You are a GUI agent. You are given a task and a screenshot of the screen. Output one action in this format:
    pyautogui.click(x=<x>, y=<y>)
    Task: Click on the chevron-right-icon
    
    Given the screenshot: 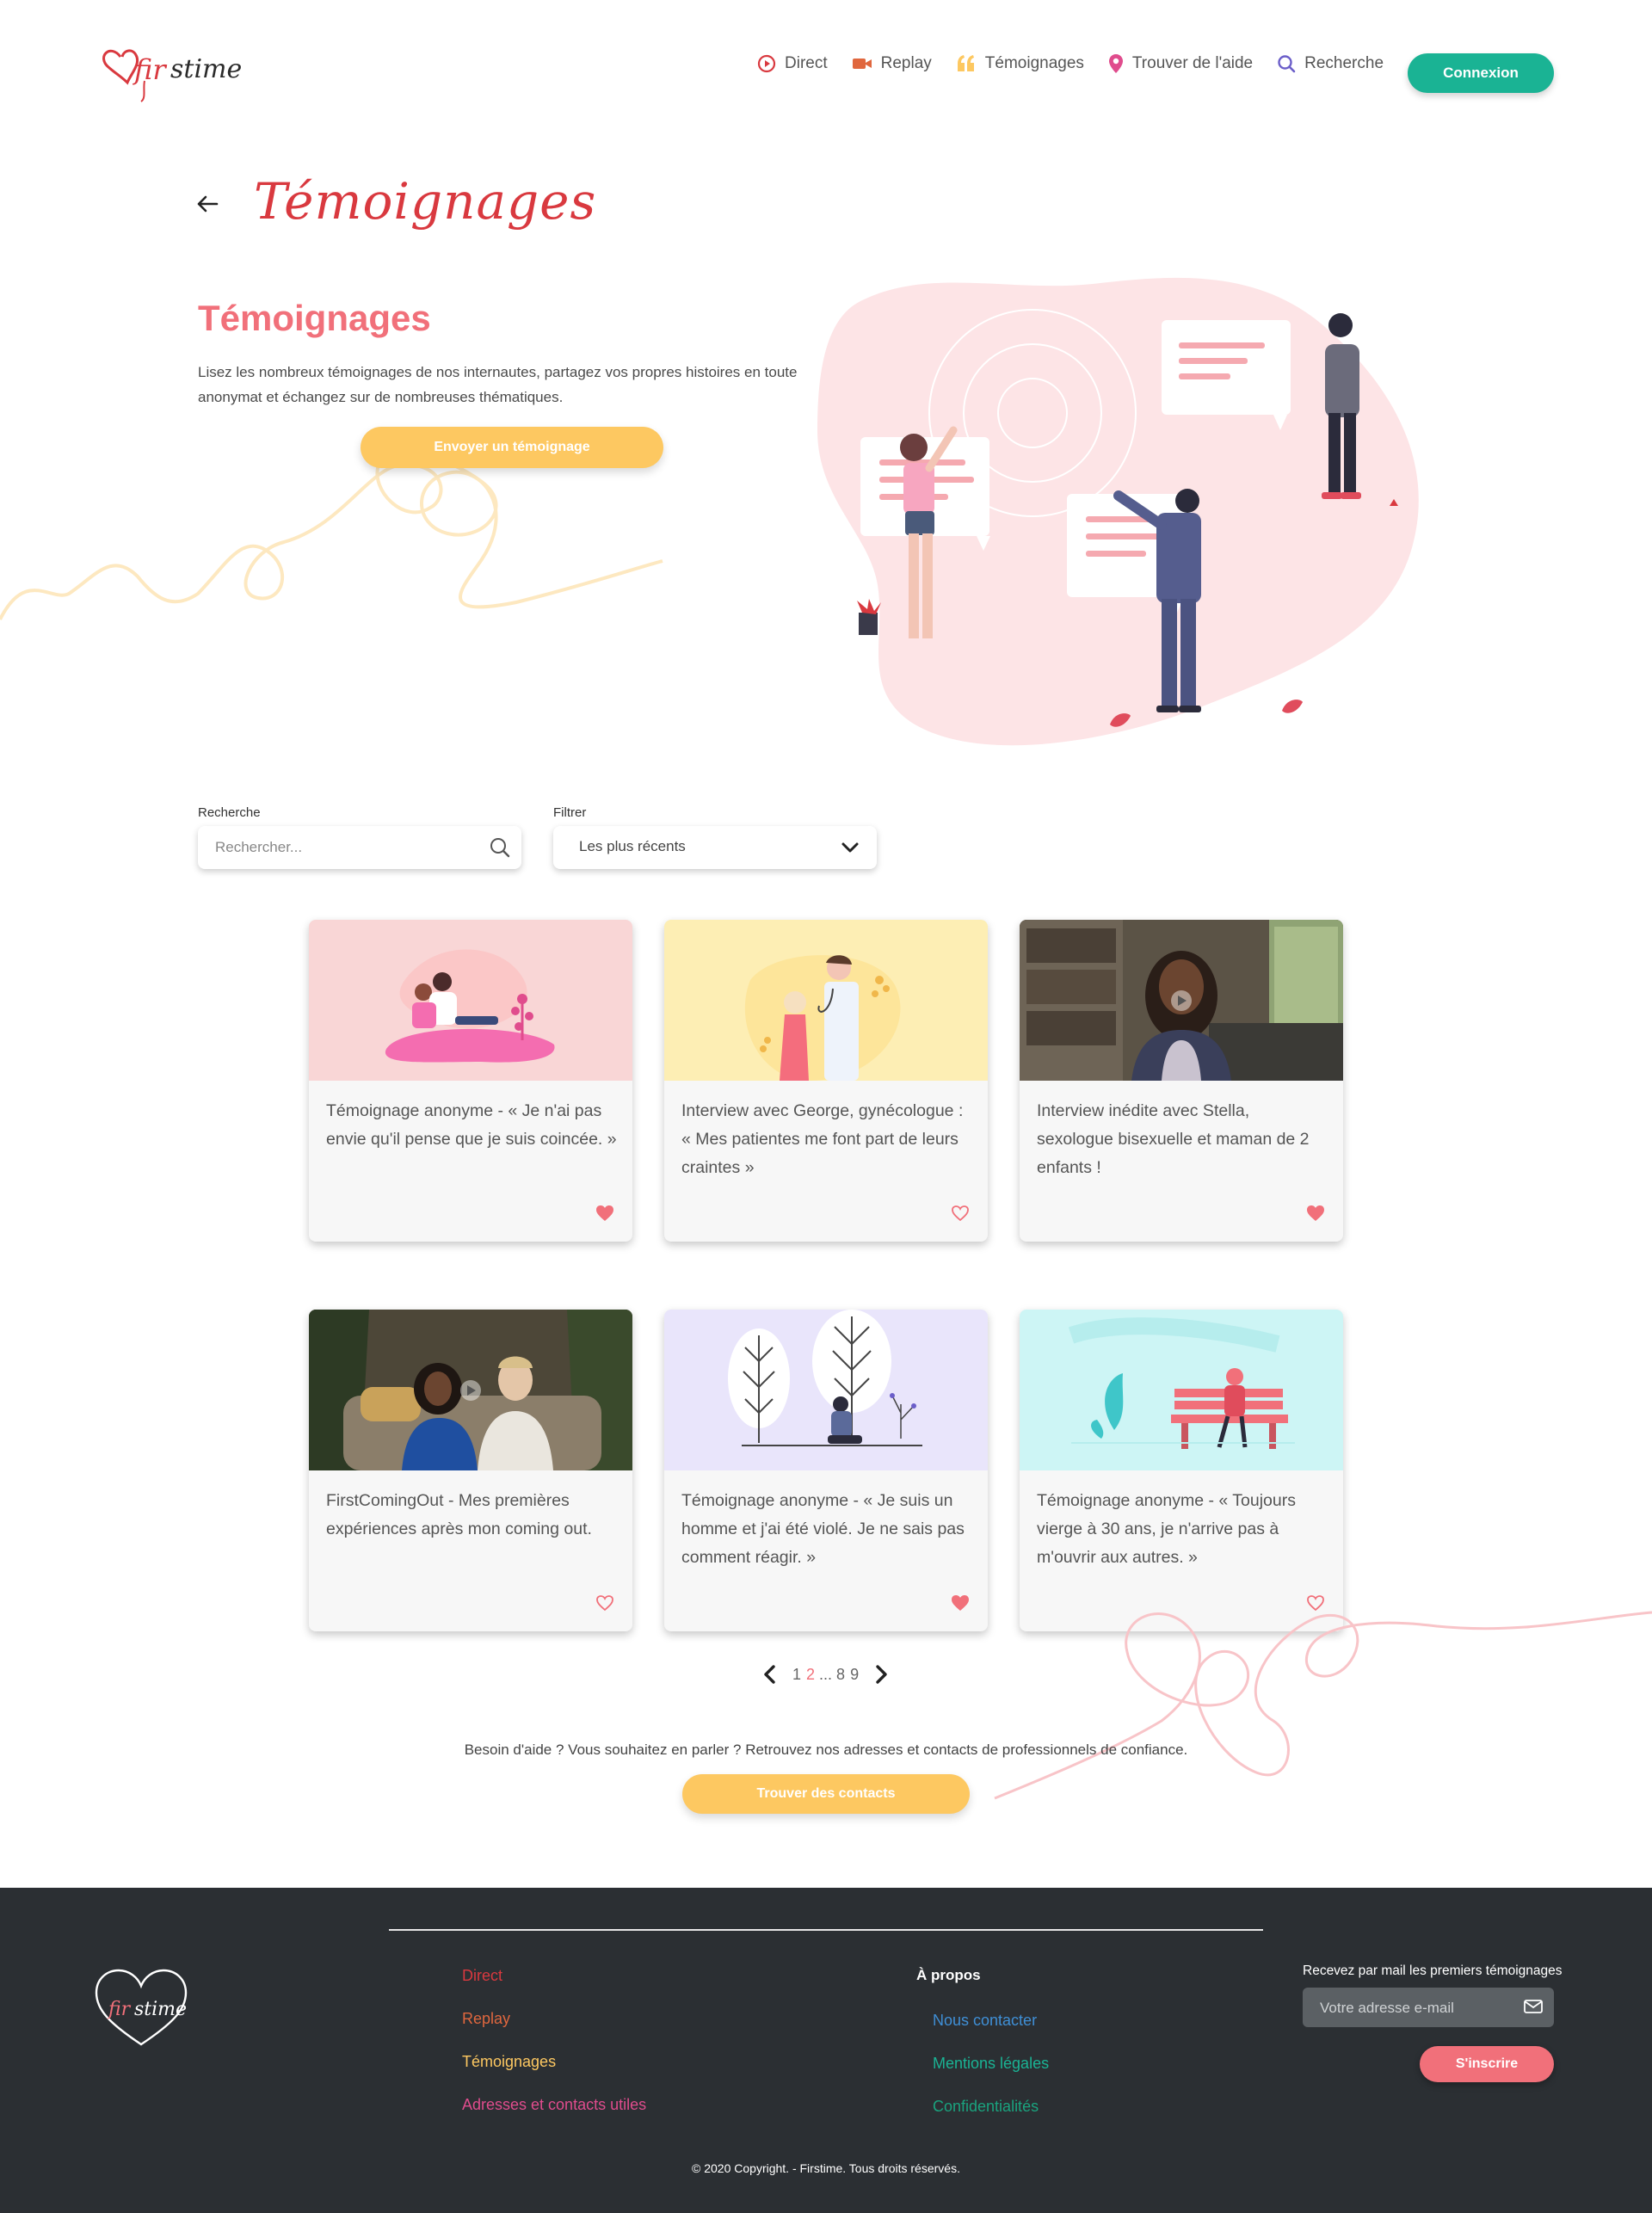 What is the action you would take?
    pyautogui.click(x=881, y=1674)
    